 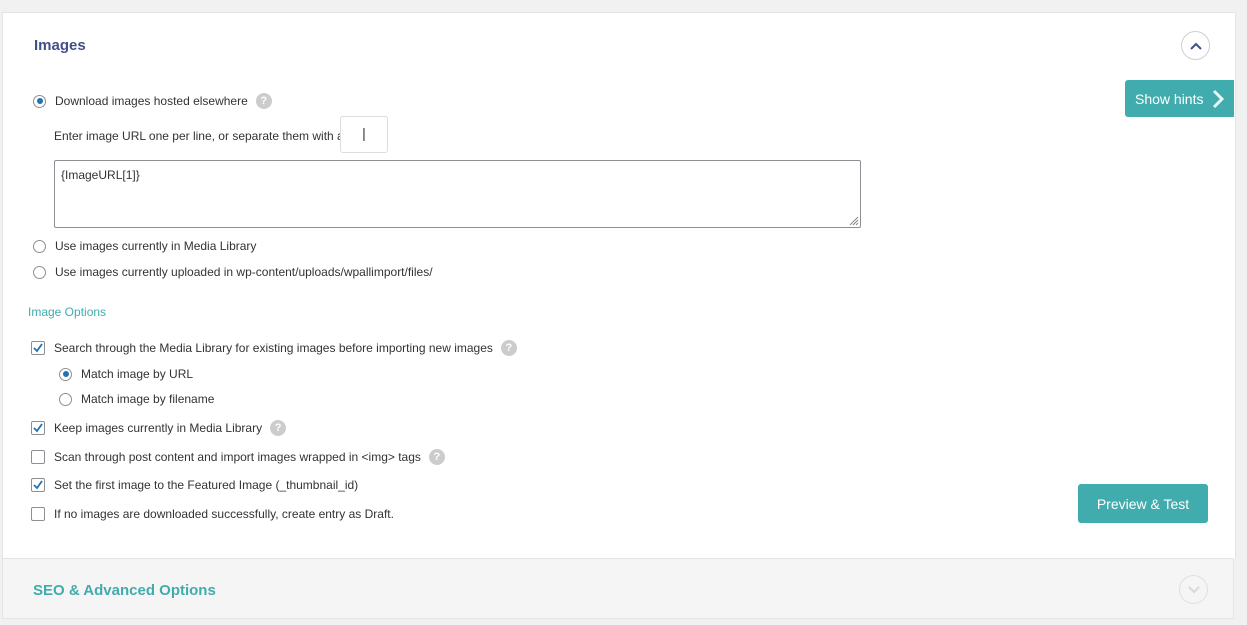 I want to click on collapse-images-button, so click(x=1195, y=45).